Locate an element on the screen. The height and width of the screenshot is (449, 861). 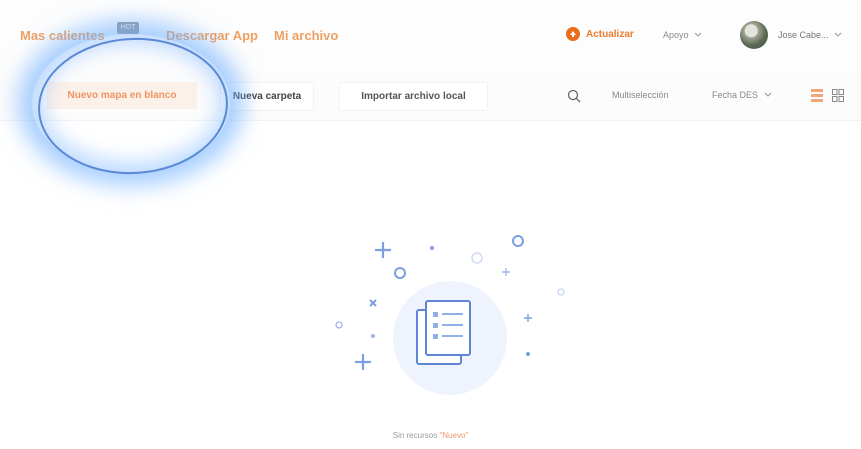
upgrade-label: Actualizar is located at coordinates (610, 34).